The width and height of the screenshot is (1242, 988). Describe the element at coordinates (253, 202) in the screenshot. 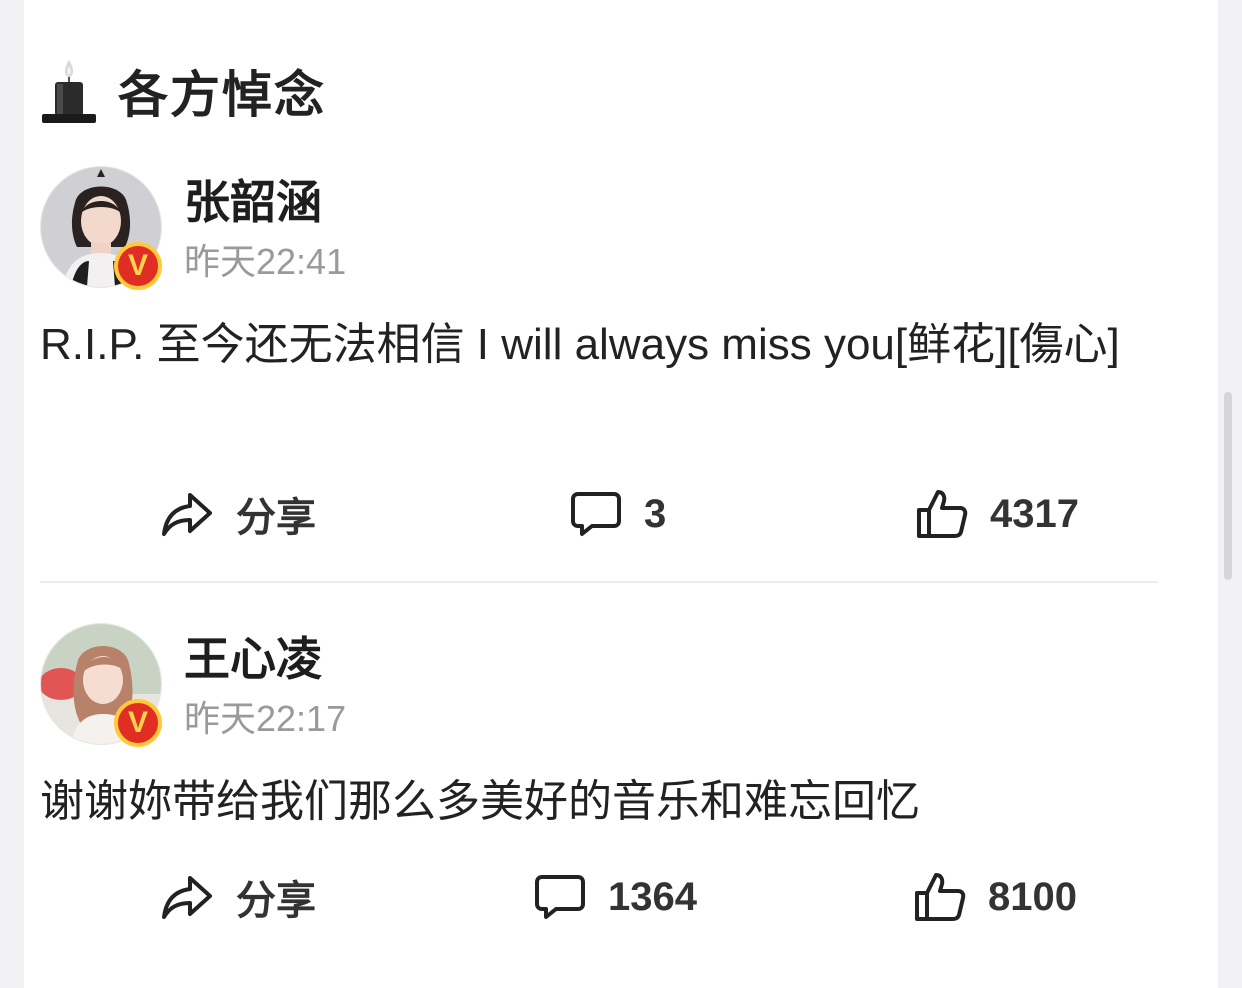

I see `username: 张韶涵` at that location.